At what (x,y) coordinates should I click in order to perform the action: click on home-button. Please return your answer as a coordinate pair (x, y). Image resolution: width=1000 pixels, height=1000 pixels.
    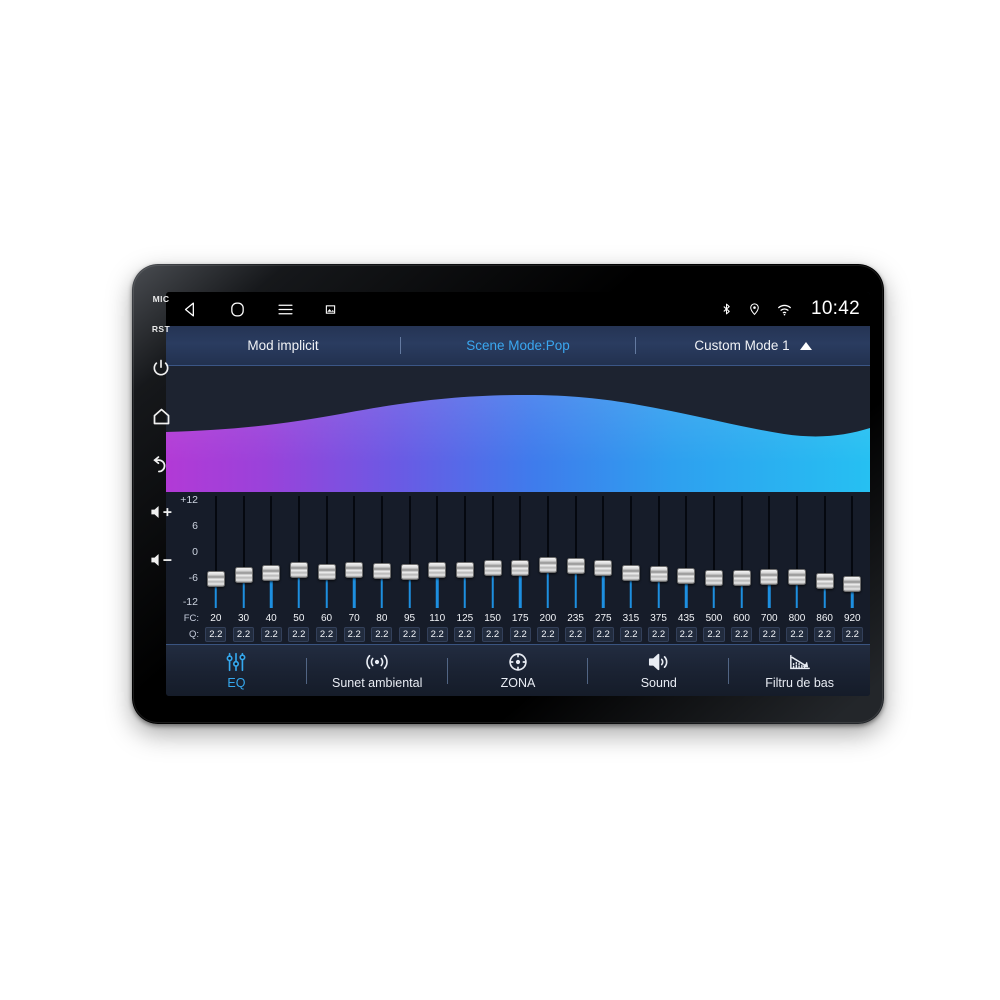
    Looking at the image, I should click on (161, 416).